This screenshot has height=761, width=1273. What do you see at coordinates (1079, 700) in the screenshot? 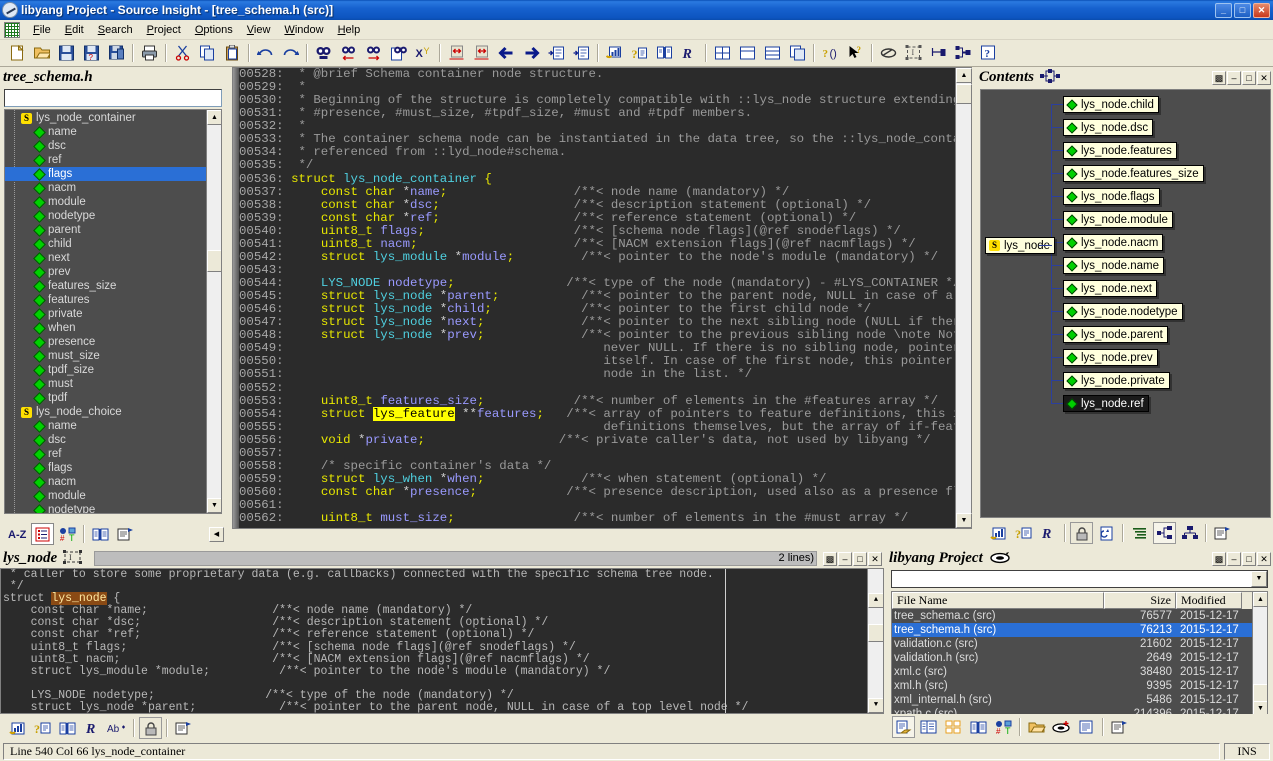
I see `project-file-row: xml_internal.h (src) 5486 2015-12-17` at bounding box center [1079, 700].